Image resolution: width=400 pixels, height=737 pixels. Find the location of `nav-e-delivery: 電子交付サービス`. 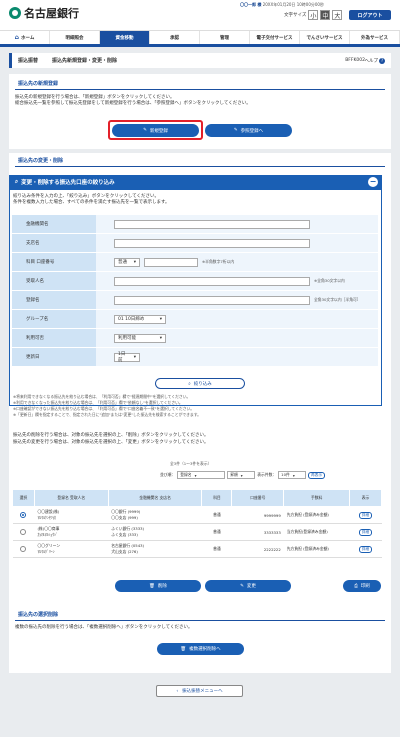

nav-e-delivery: 電子交付サービス is located at coordinates (275, 37).